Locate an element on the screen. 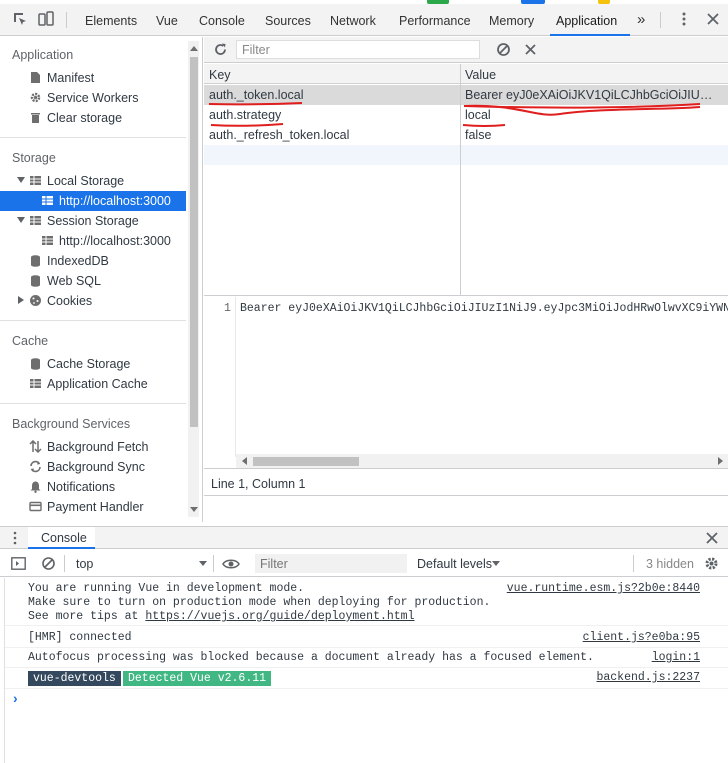 The image size is (728, 763). message-source-link: backend.js:2237 is located at coordinates (648, 677).